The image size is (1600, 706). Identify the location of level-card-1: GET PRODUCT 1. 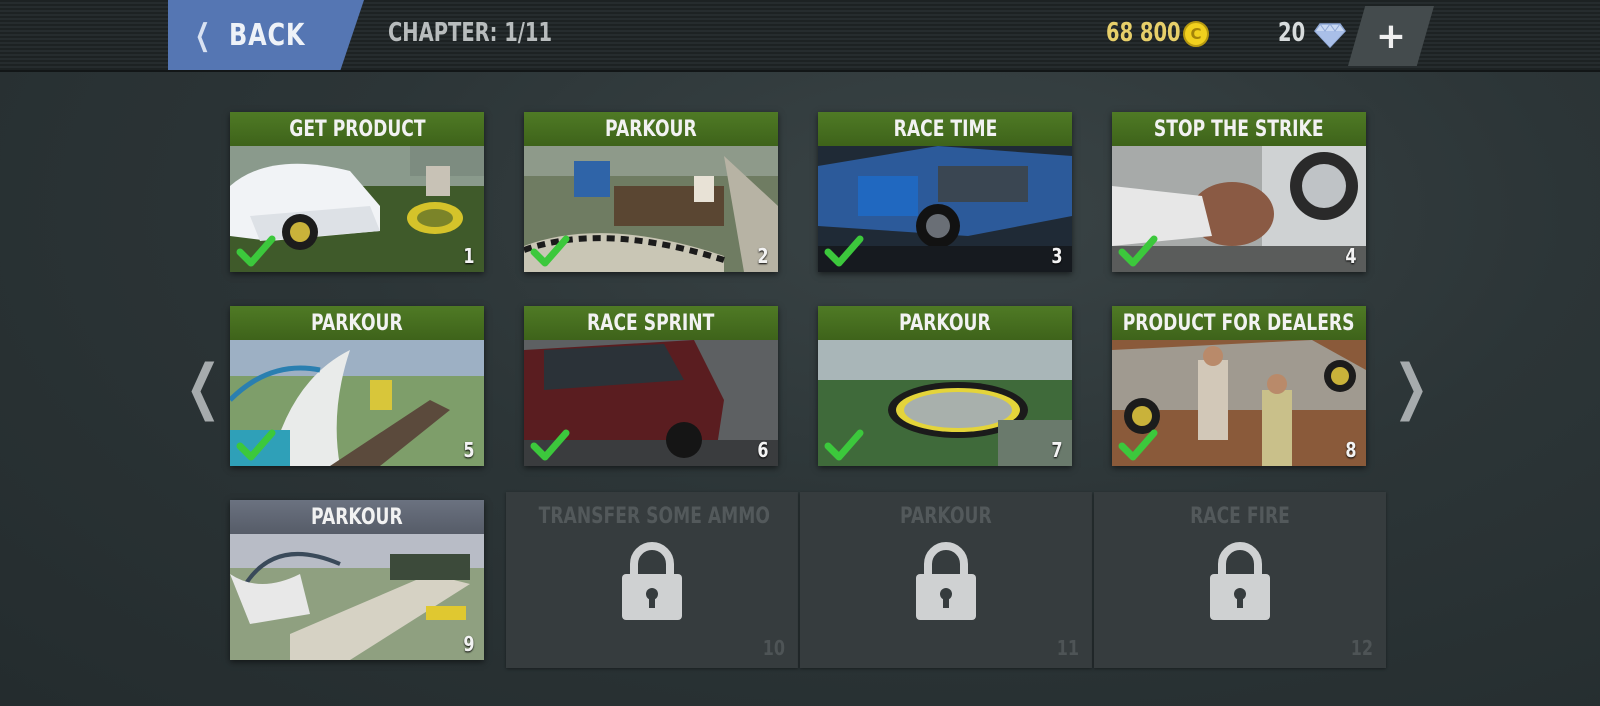
(357, 192).